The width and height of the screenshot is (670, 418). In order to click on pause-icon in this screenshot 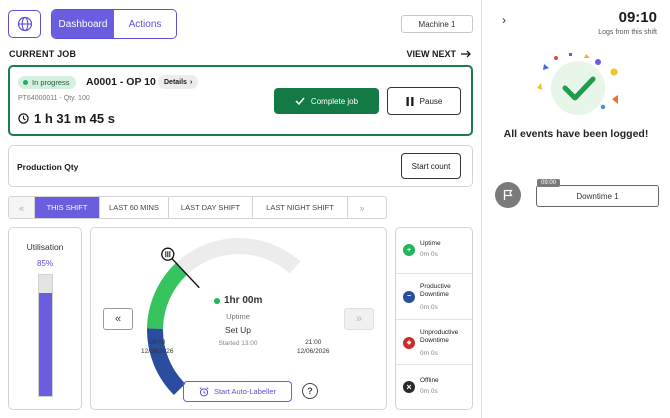, I will do `click(410, 101)`.